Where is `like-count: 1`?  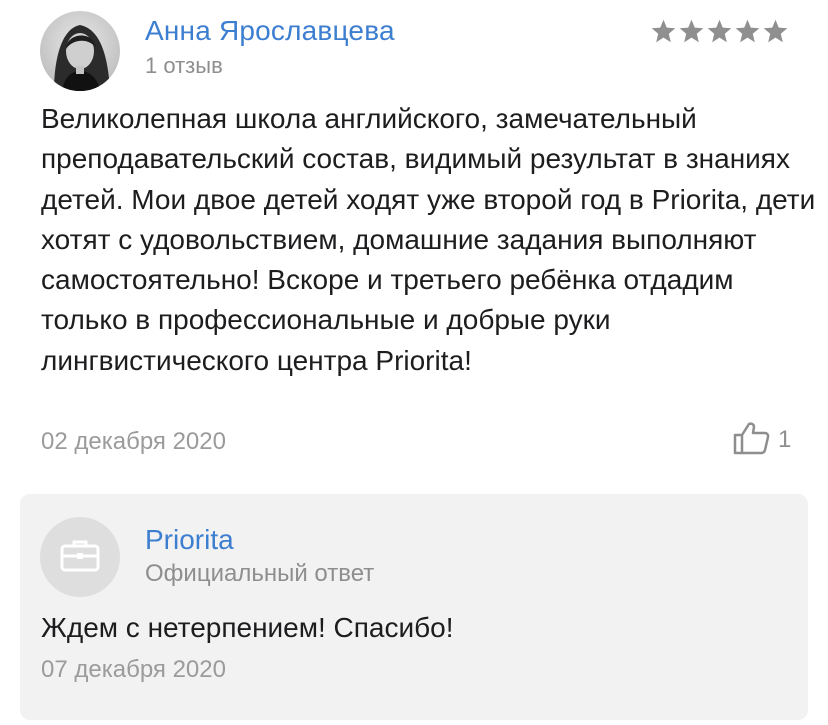 like-count: 1 is located at coordinates (785, 439).